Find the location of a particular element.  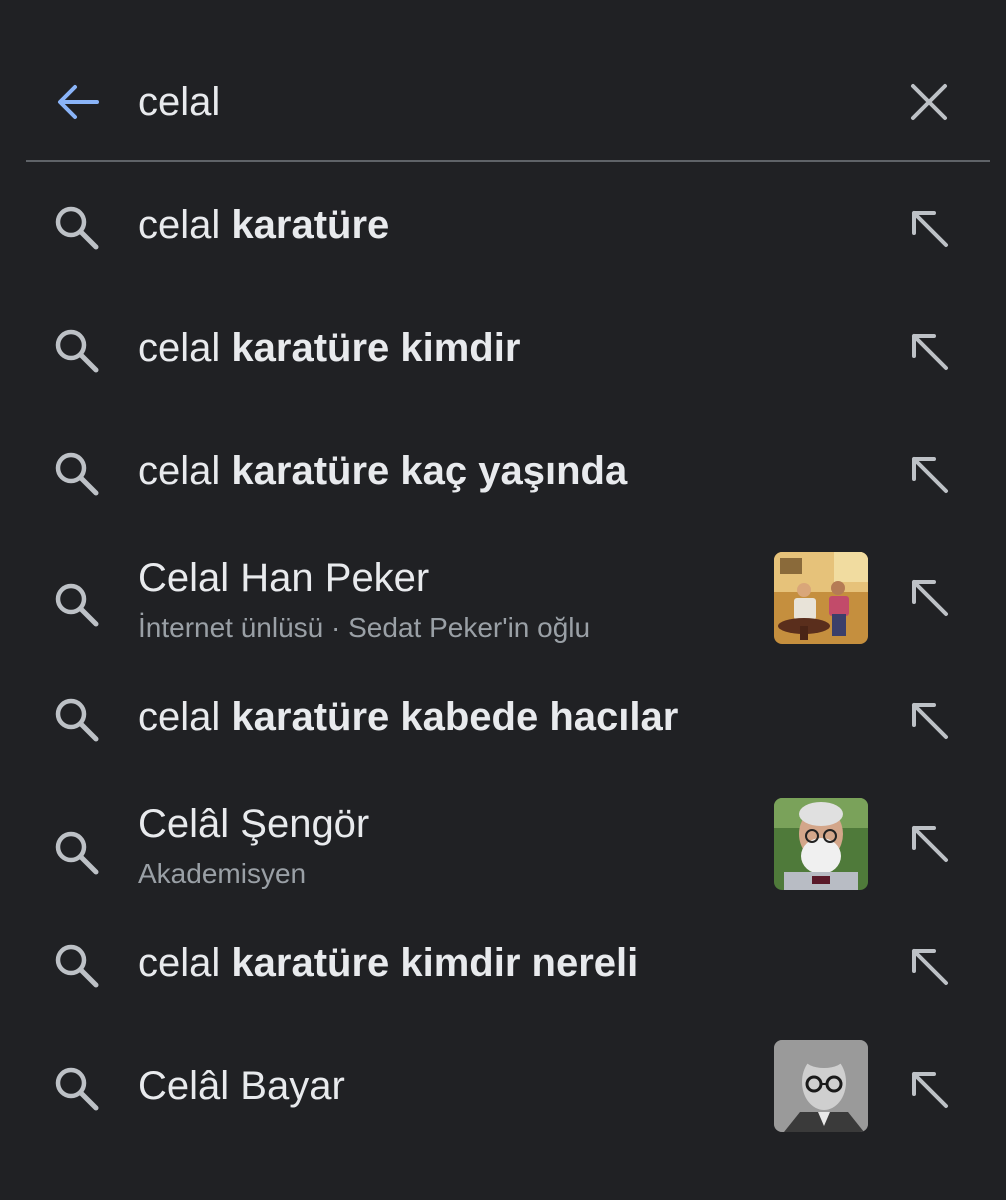

divider is located at coordinates (508, 161).